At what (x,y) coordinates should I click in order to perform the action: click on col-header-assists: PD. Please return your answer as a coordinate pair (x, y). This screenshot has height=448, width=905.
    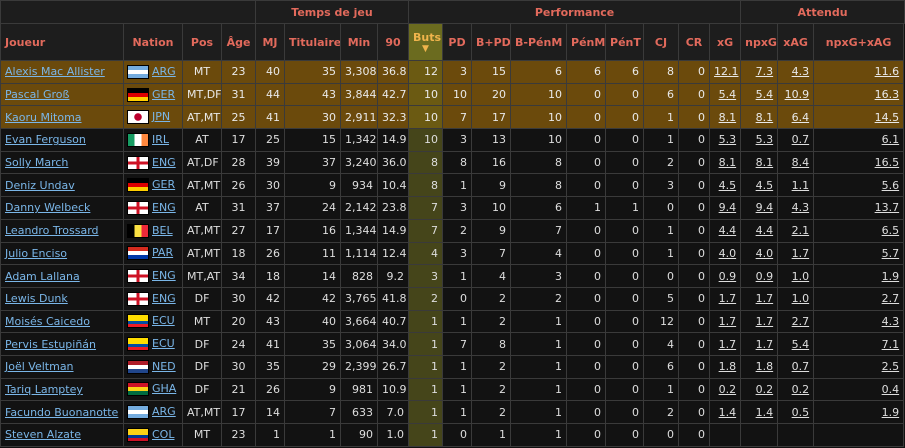
    Looking at the image, I should click on (457, 42).